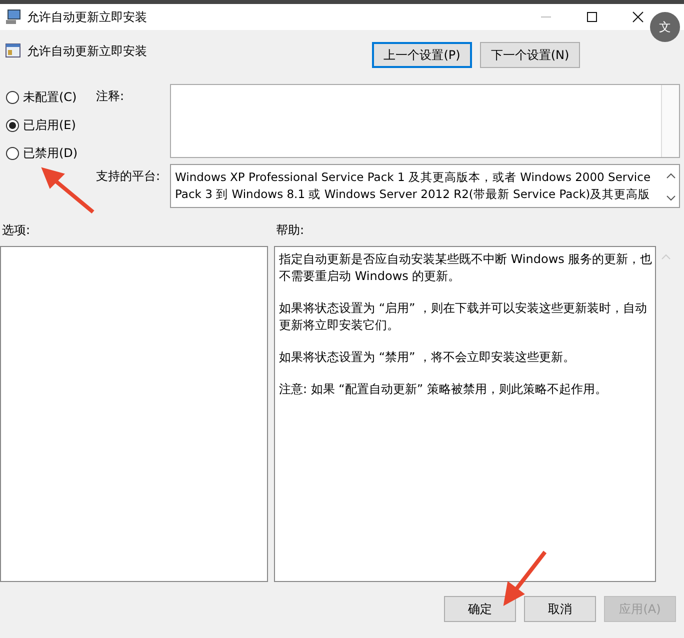 The image size is (684, 638). What do you see at coordinates (17, 230) in the screenshot?
I see `section-label: 选项:` at bounding box center [17, 230].